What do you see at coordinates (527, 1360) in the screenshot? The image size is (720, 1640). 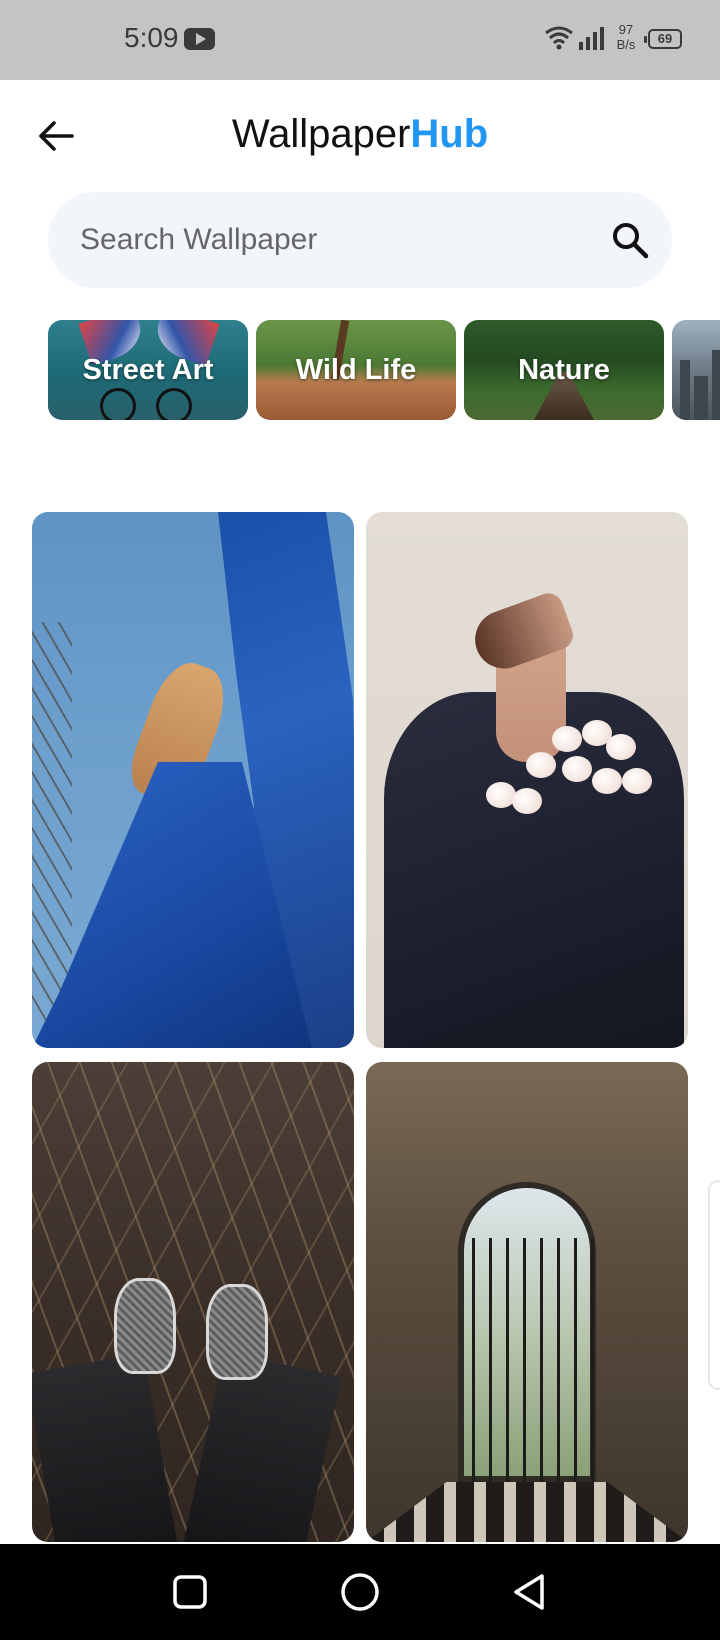 I see `gate-bars` at bounding box center [527, 1360].